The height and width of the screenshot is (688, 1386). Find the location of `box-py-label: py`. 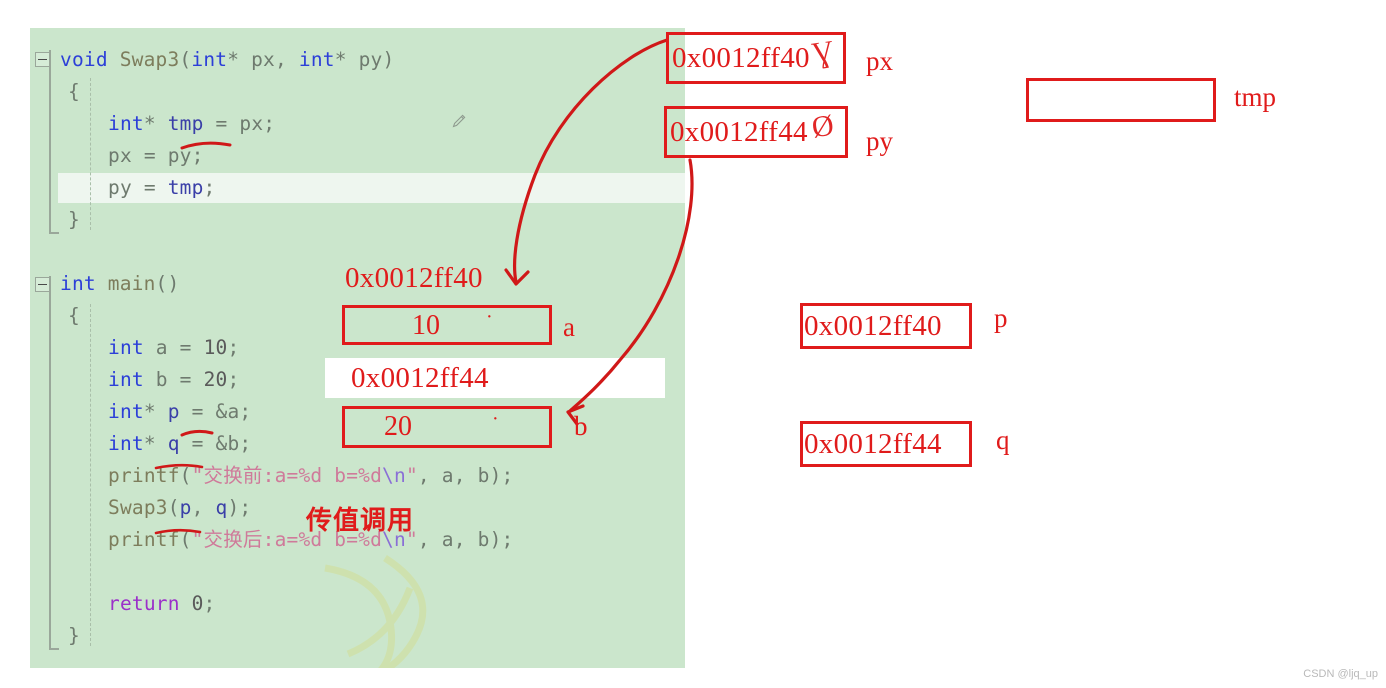

box-py-label: py is located at coordinates (879, 141).